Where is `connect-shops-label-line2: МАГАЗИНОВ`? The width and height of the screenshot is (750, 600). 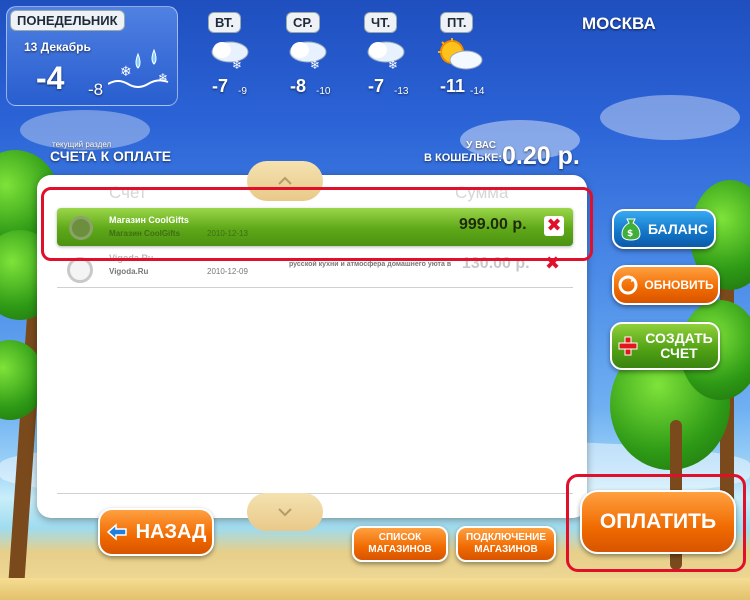 connect-shops-label-line2: МАГАЗИНОВ is located at coordinates (506, 549).